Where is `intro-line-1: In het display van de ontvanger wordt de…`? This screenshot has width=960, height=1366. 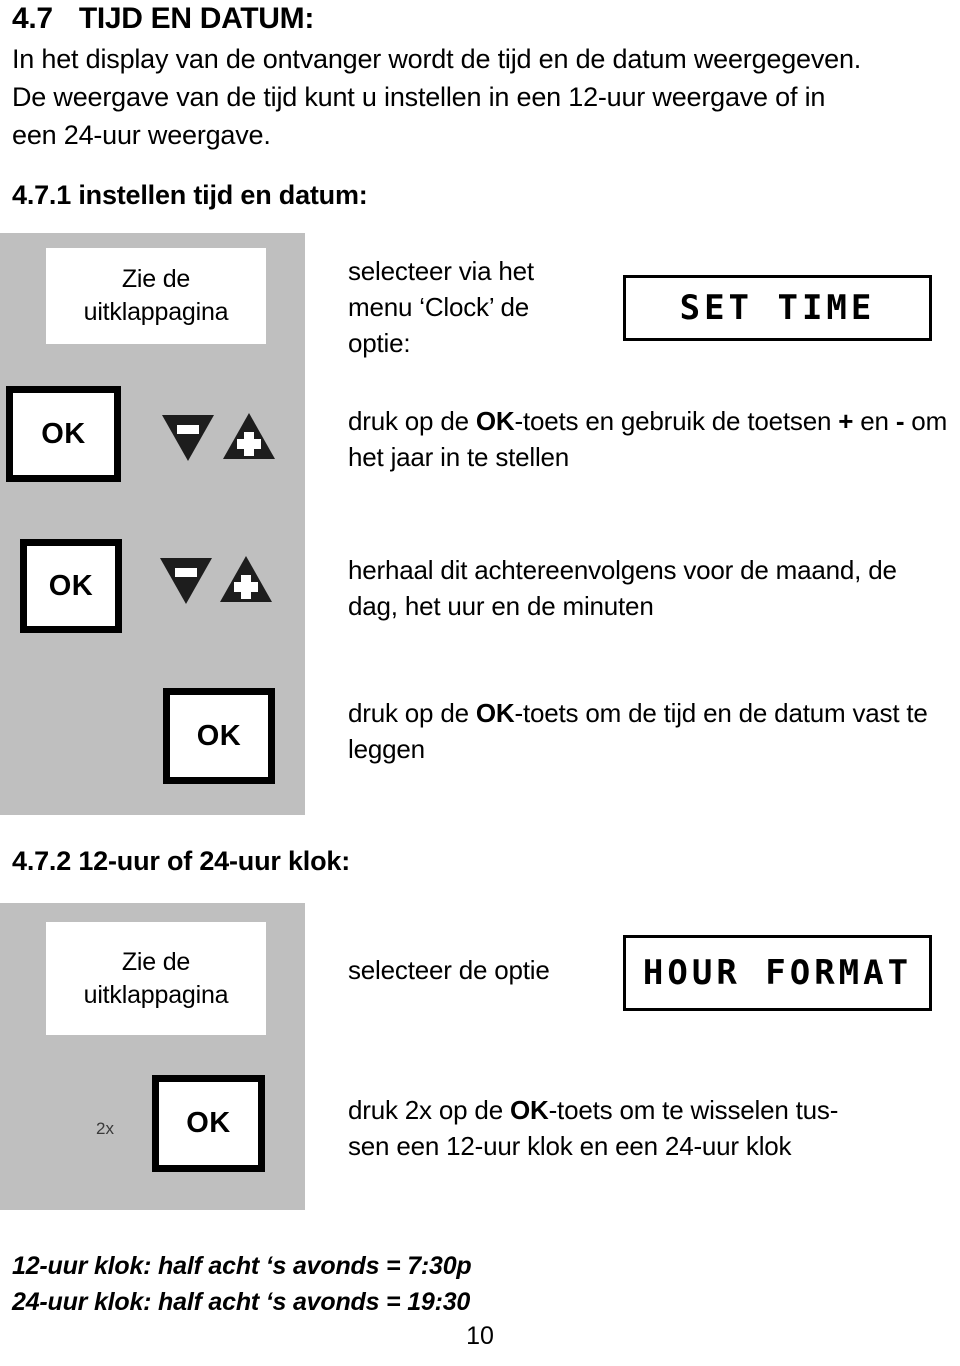 intro-line-1: In het display van de ontvanger wordt de… is located at coordinates (437, 59).